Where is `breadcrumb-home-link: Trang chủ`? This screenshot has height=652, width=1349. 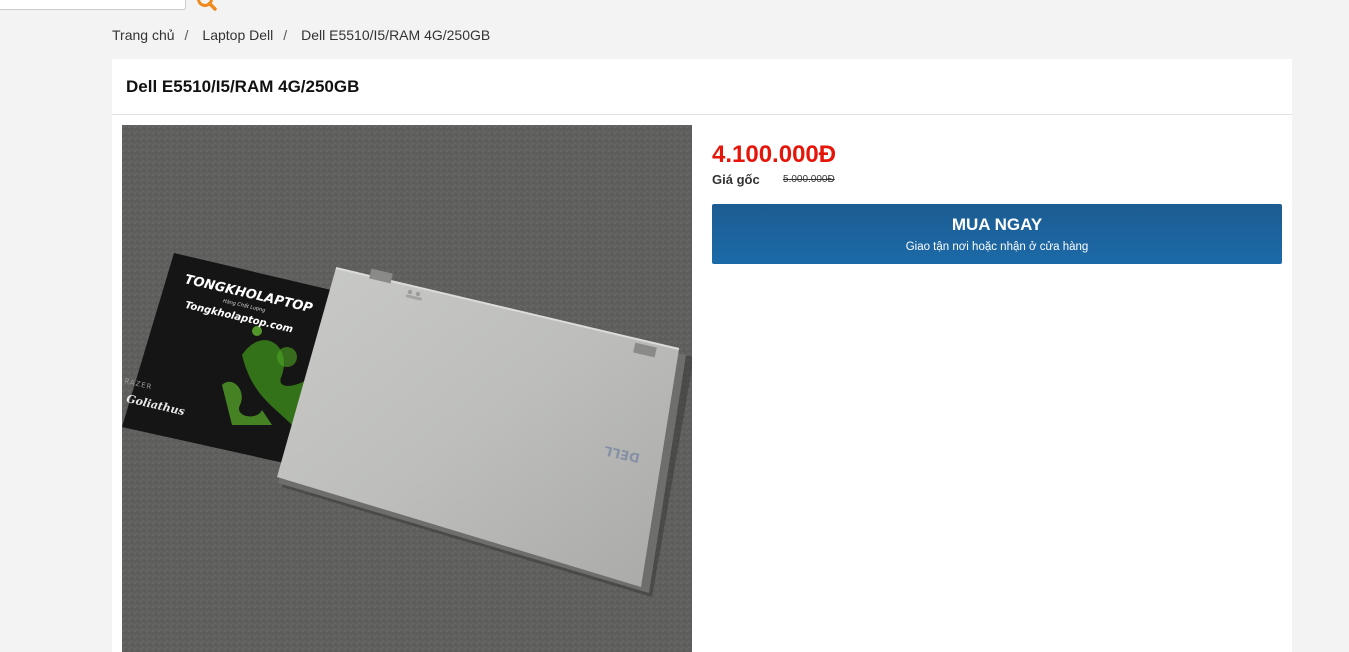 breadcrumb-home-link: Trang chủ is located at coordinates (143, 35).